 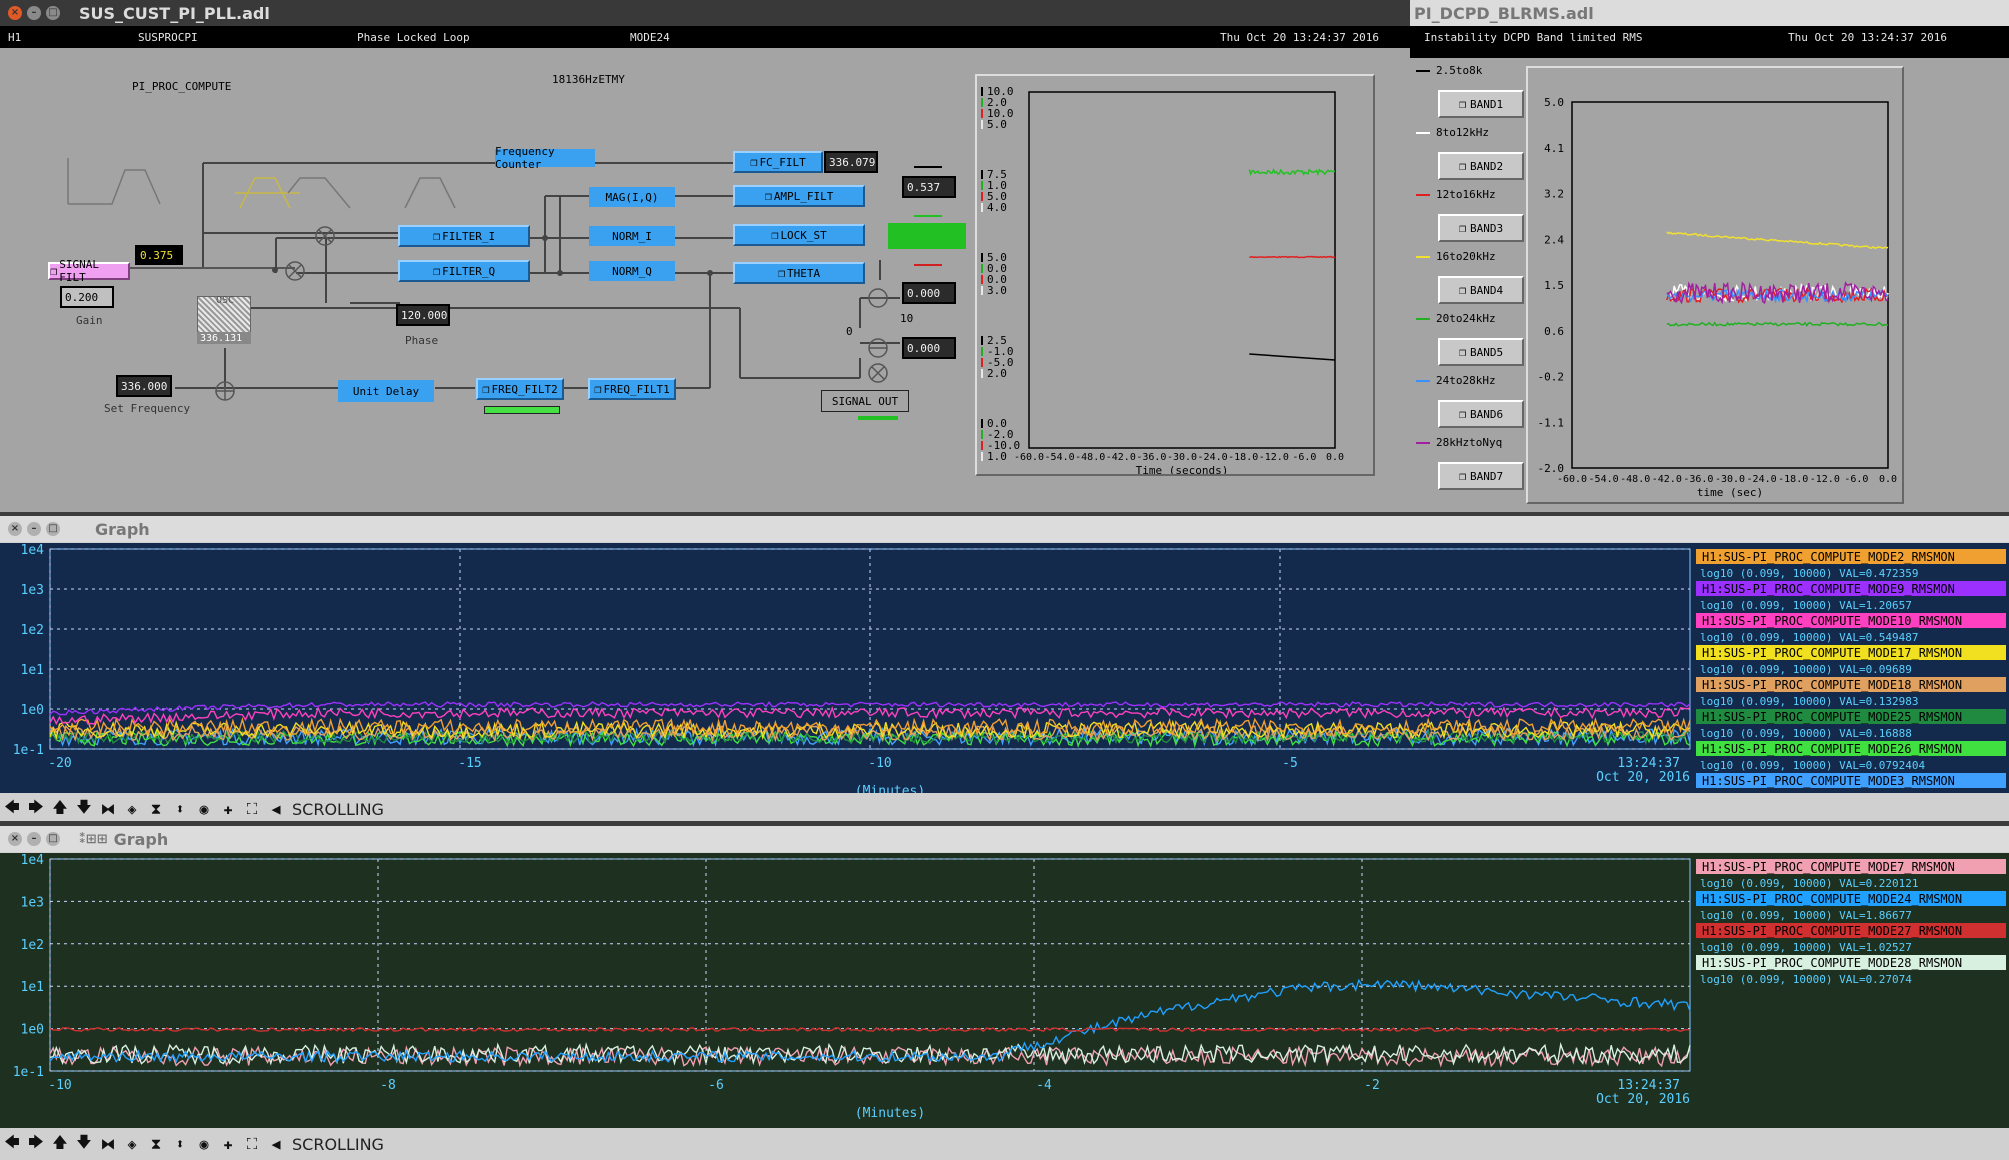 I want to click on graph-x-tick: -10, so click(x=879, y=763).